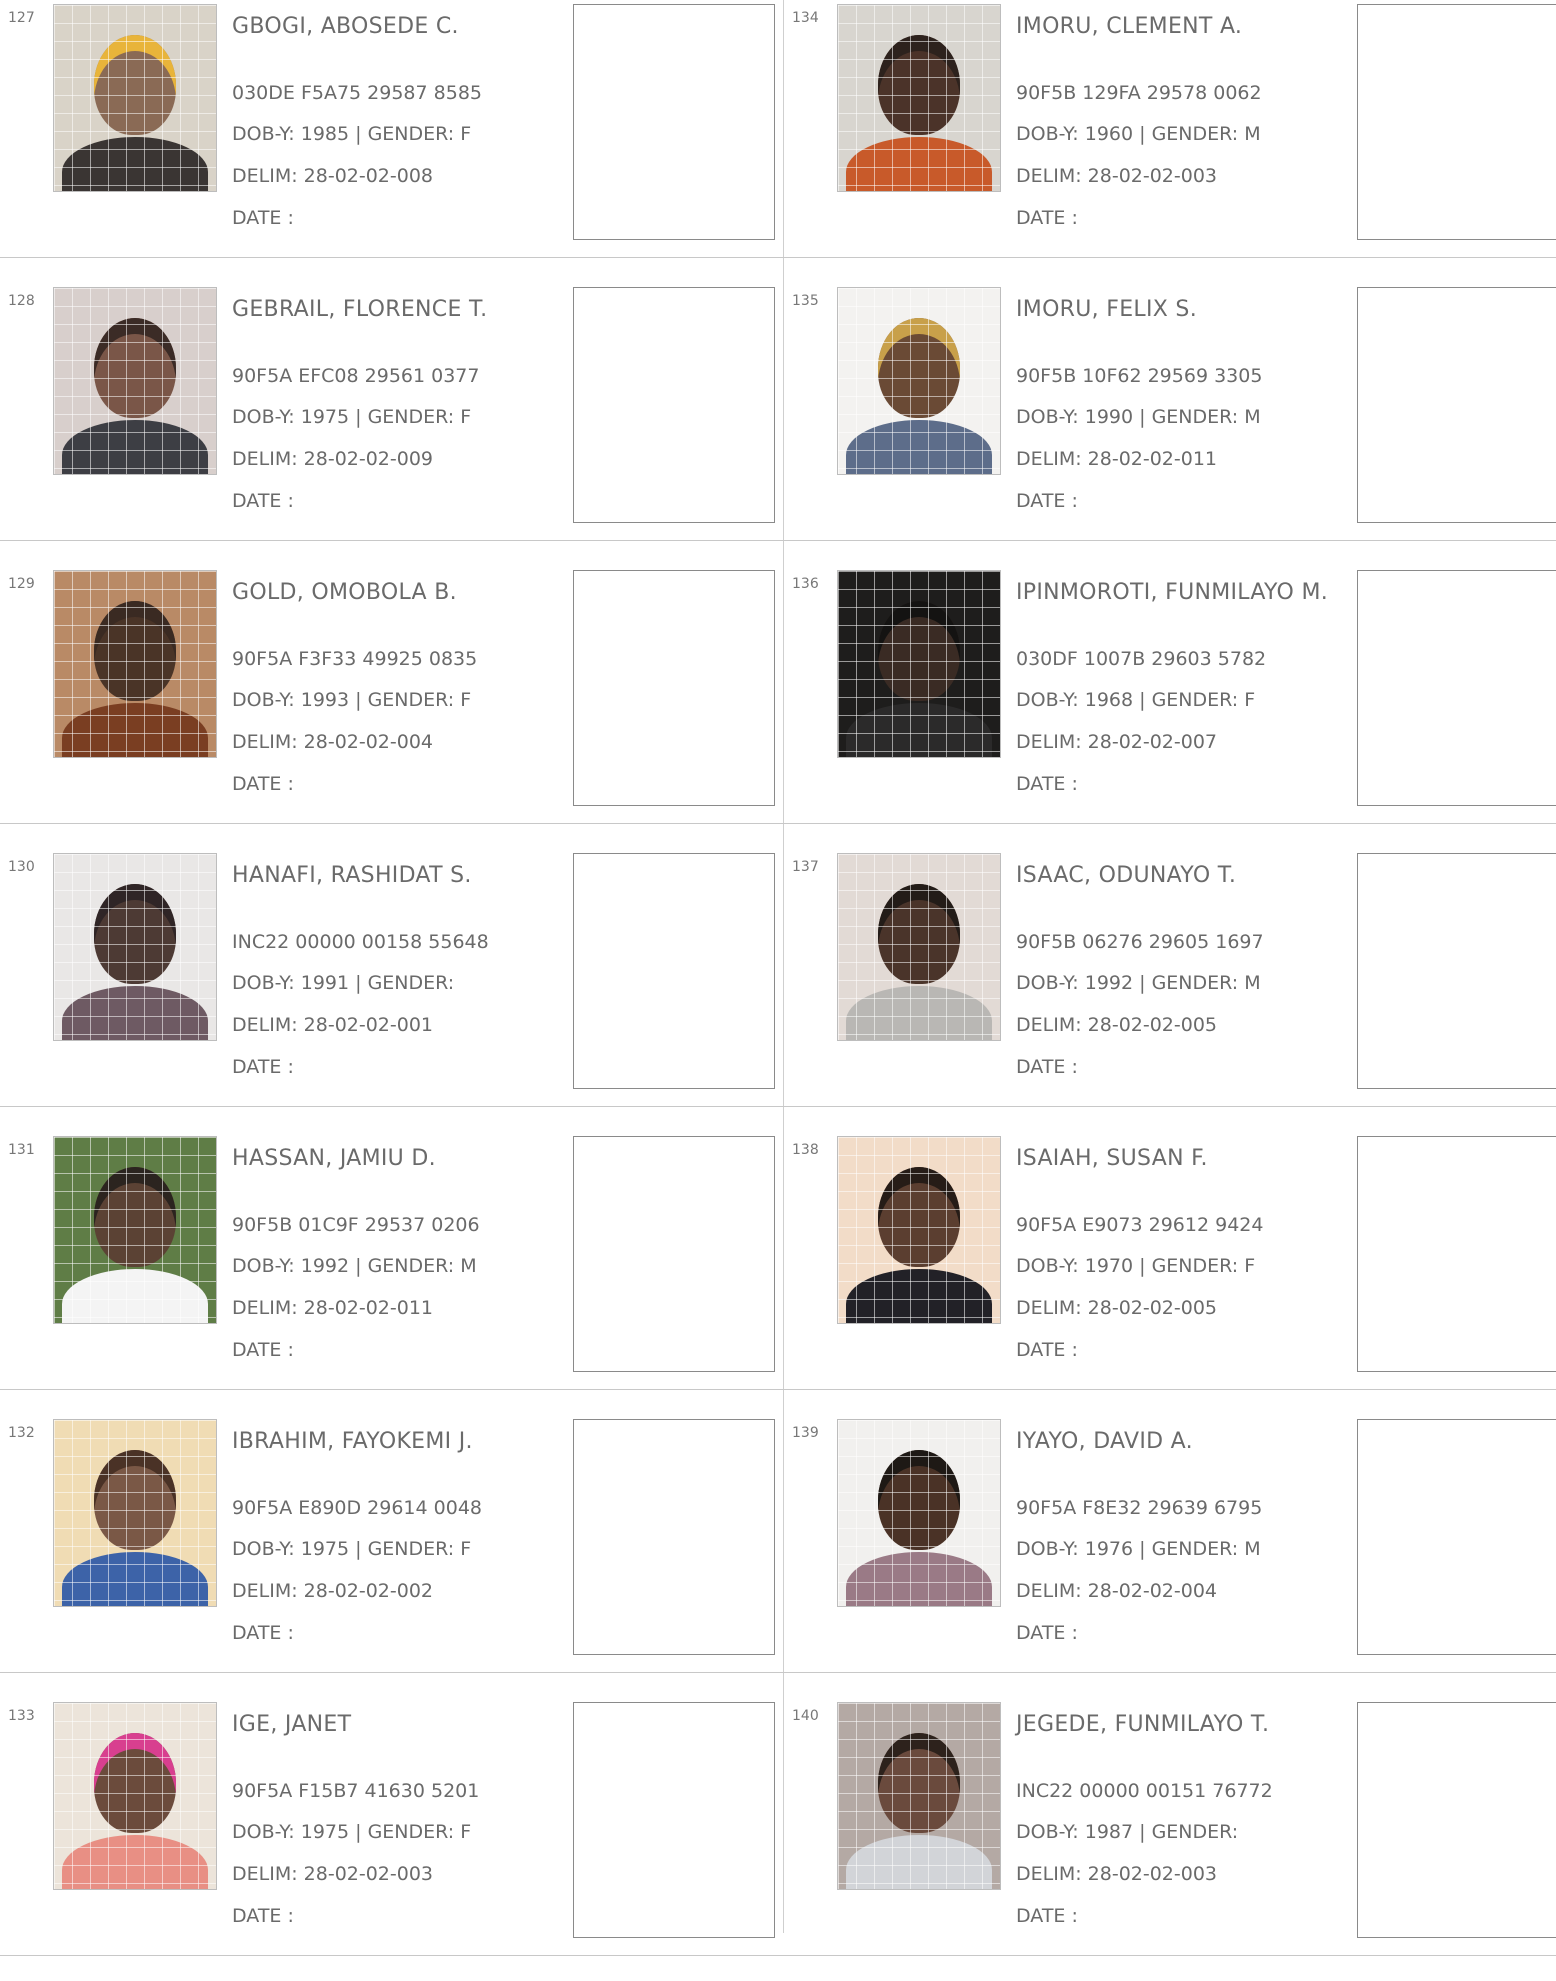  Describe the element at coordinates (292, 1724) in the screenshot. I see `voter-name: IGE, JANET` at that location.